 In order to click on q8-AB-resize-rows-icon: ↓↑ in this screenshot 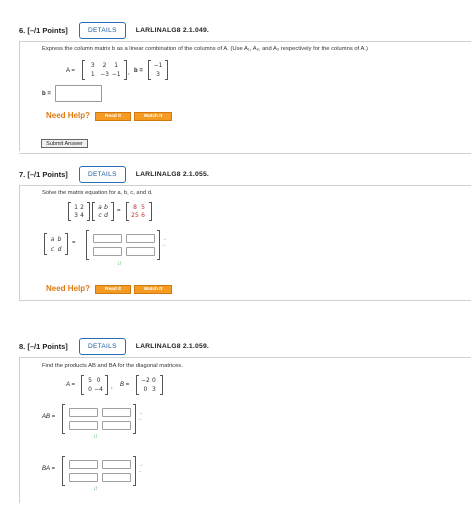, I will do `click(95, 437)`.